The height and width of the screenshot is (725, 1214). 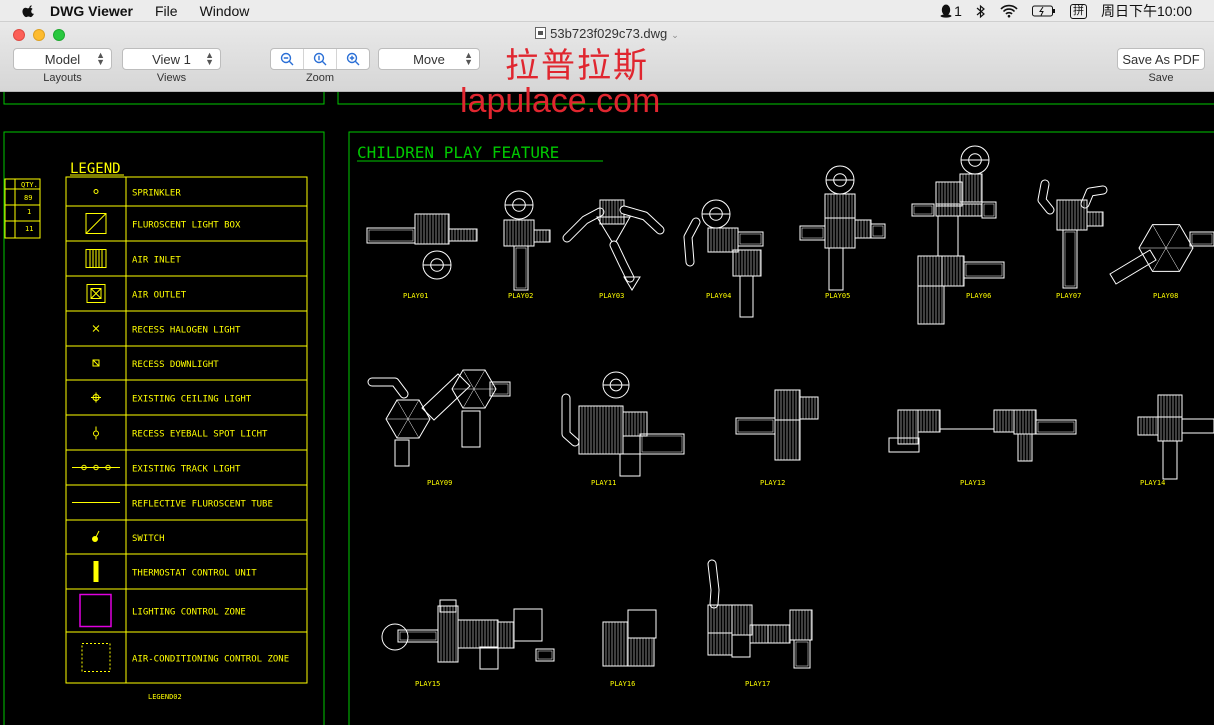 I want to click on play01, so click(x=422, y=246).